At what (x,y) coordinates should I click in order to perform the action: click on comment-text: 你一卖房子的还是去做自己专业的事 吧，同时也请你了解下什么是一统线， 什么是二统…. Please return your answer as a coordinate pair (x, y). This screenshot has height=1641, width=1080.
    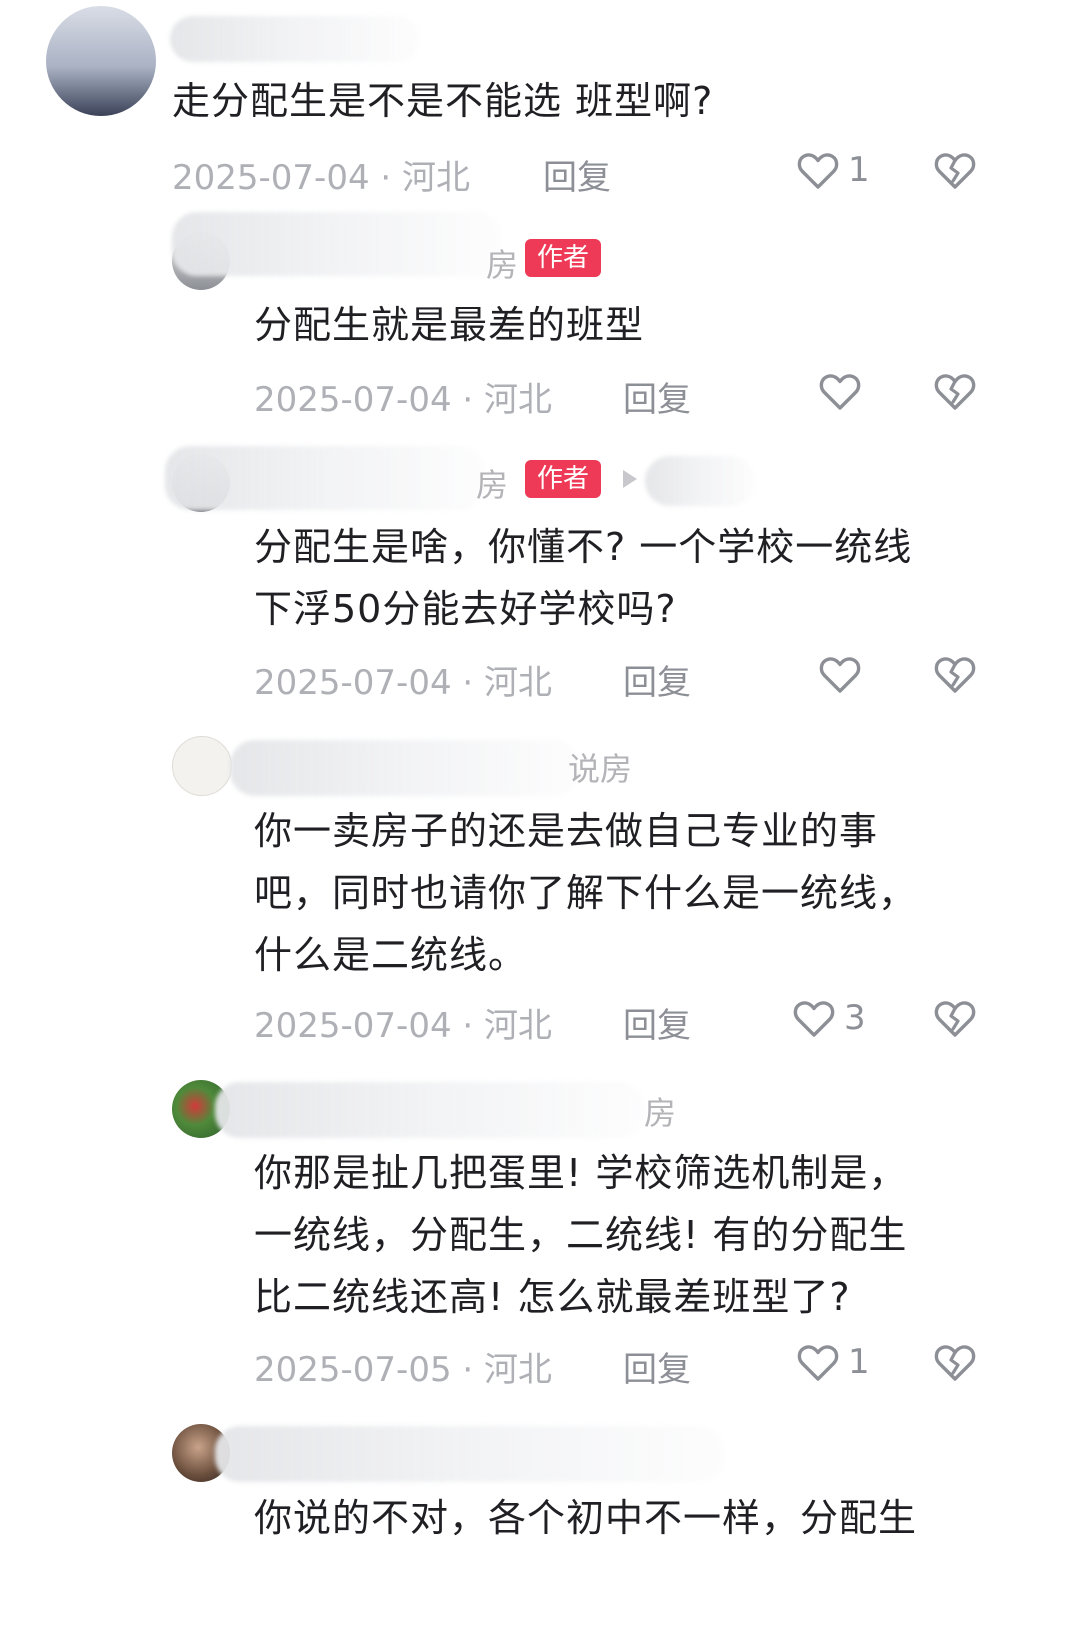
    Looking at the image, I should click on (586, 893).